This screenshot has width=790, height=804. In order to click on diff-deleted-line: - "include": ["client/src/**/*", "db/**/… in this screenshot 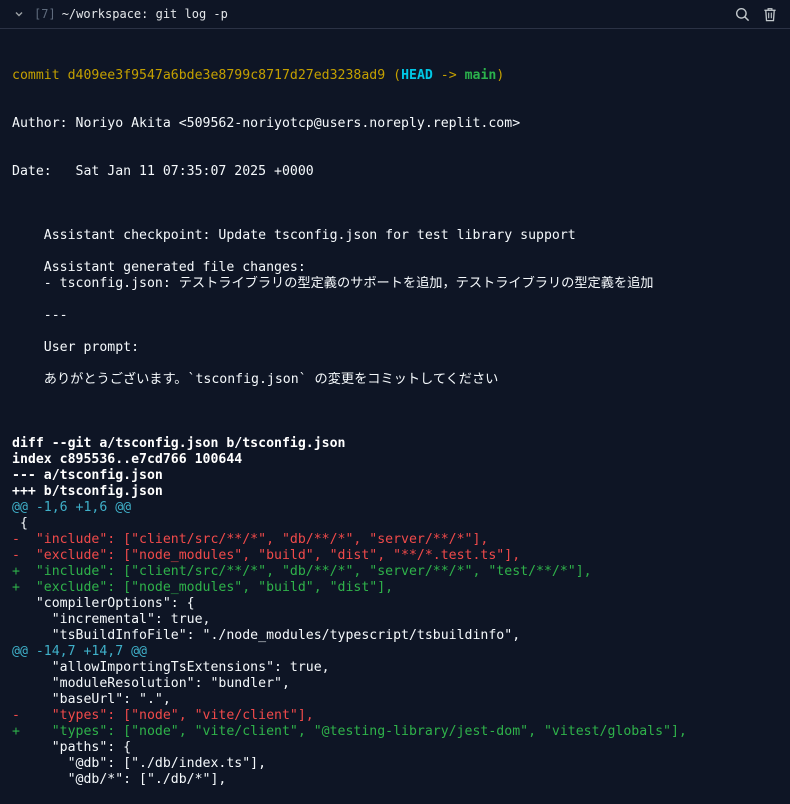, I will do `click(250, 539)`.